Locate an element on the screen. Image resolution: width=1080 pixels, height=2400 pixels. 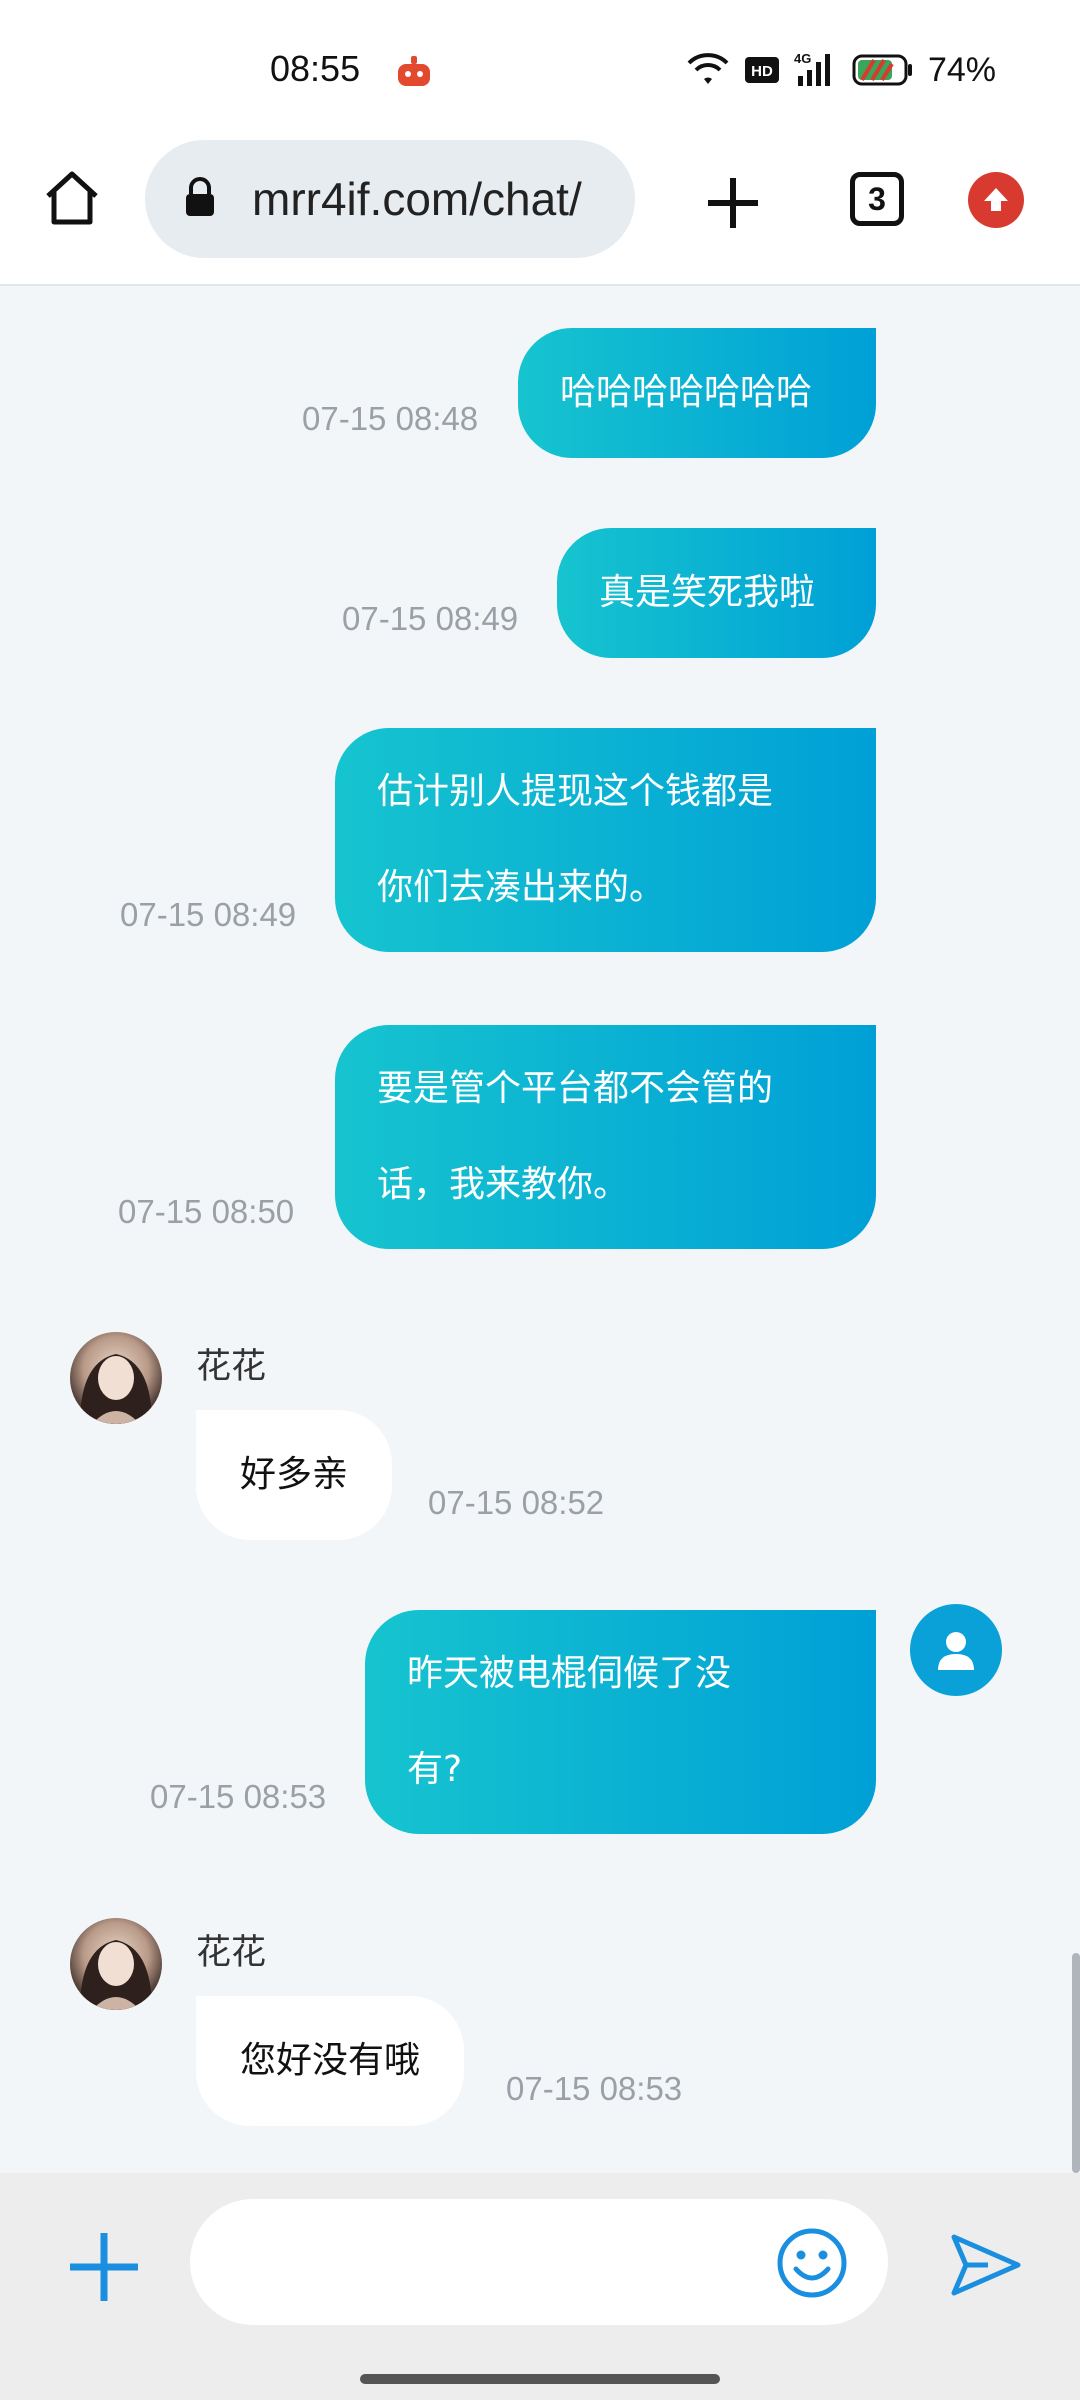
message-time: 07-15 08:48 is located at coordinates (390, 418).